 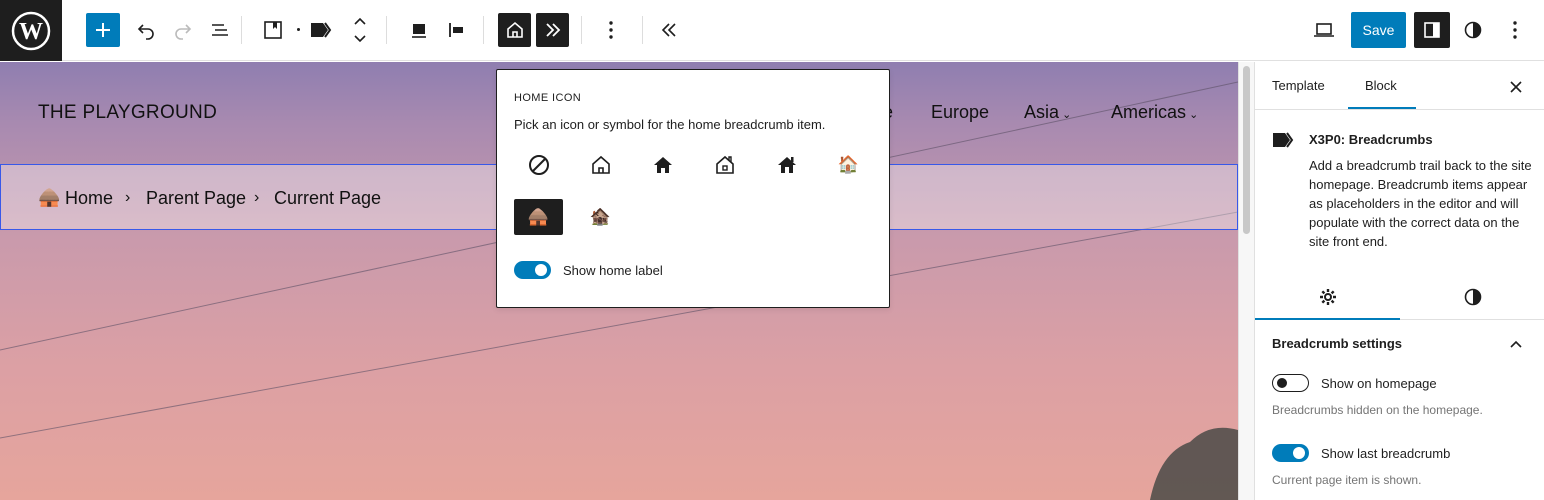 What do you see at coordinates (1327, 319) in the screenshot?
I see `active-subtab-indicator` at bounding box center [1327, 319].